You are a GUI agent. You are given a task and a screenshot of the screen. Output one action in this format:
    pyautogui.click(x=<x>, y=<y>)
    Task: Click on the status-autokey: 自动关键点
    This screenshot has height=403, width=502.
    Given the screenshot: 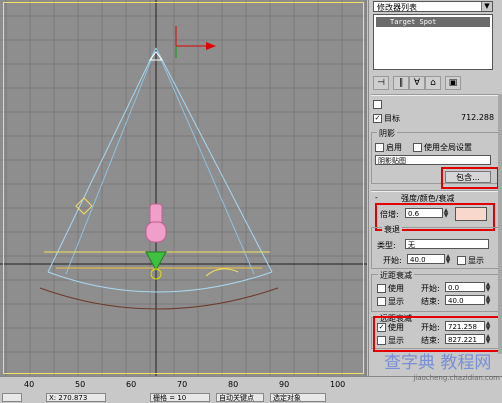 What is the action you would take?
    pyautogui.click(x=240, y=397)
    